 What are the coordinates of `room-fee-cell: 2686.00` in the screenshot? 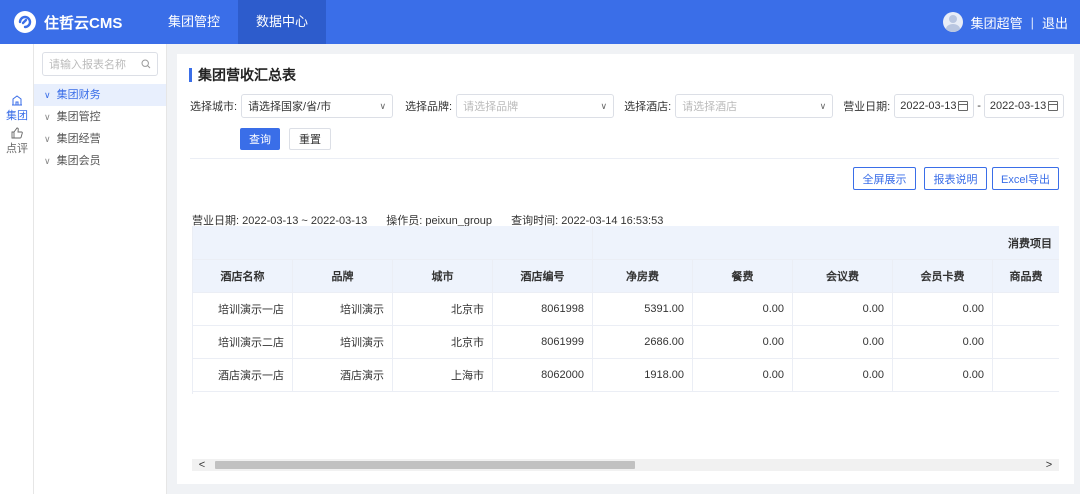 It's located at (643, 342).